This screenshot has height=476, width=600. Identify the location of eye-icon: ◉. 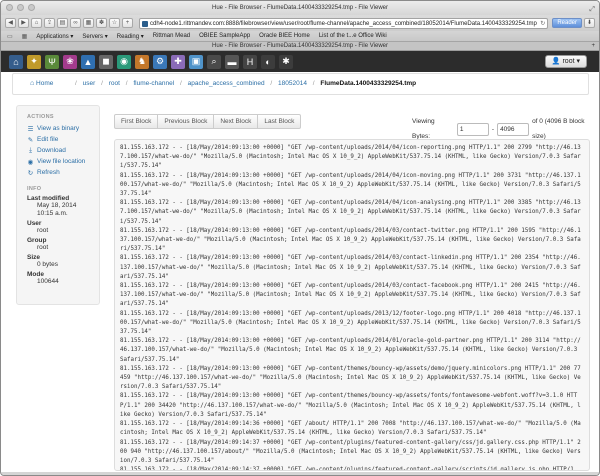
(30, 162).